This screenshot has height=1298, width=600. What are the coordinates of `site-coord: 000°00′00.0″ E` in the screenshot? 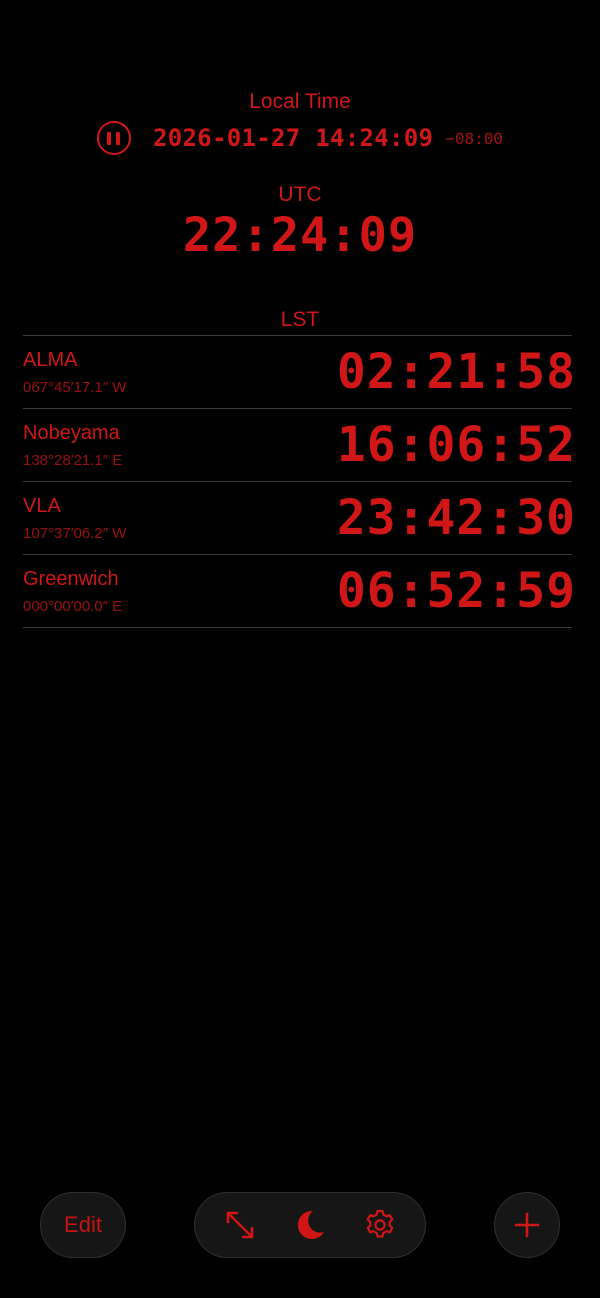 It's located at (73, 606).